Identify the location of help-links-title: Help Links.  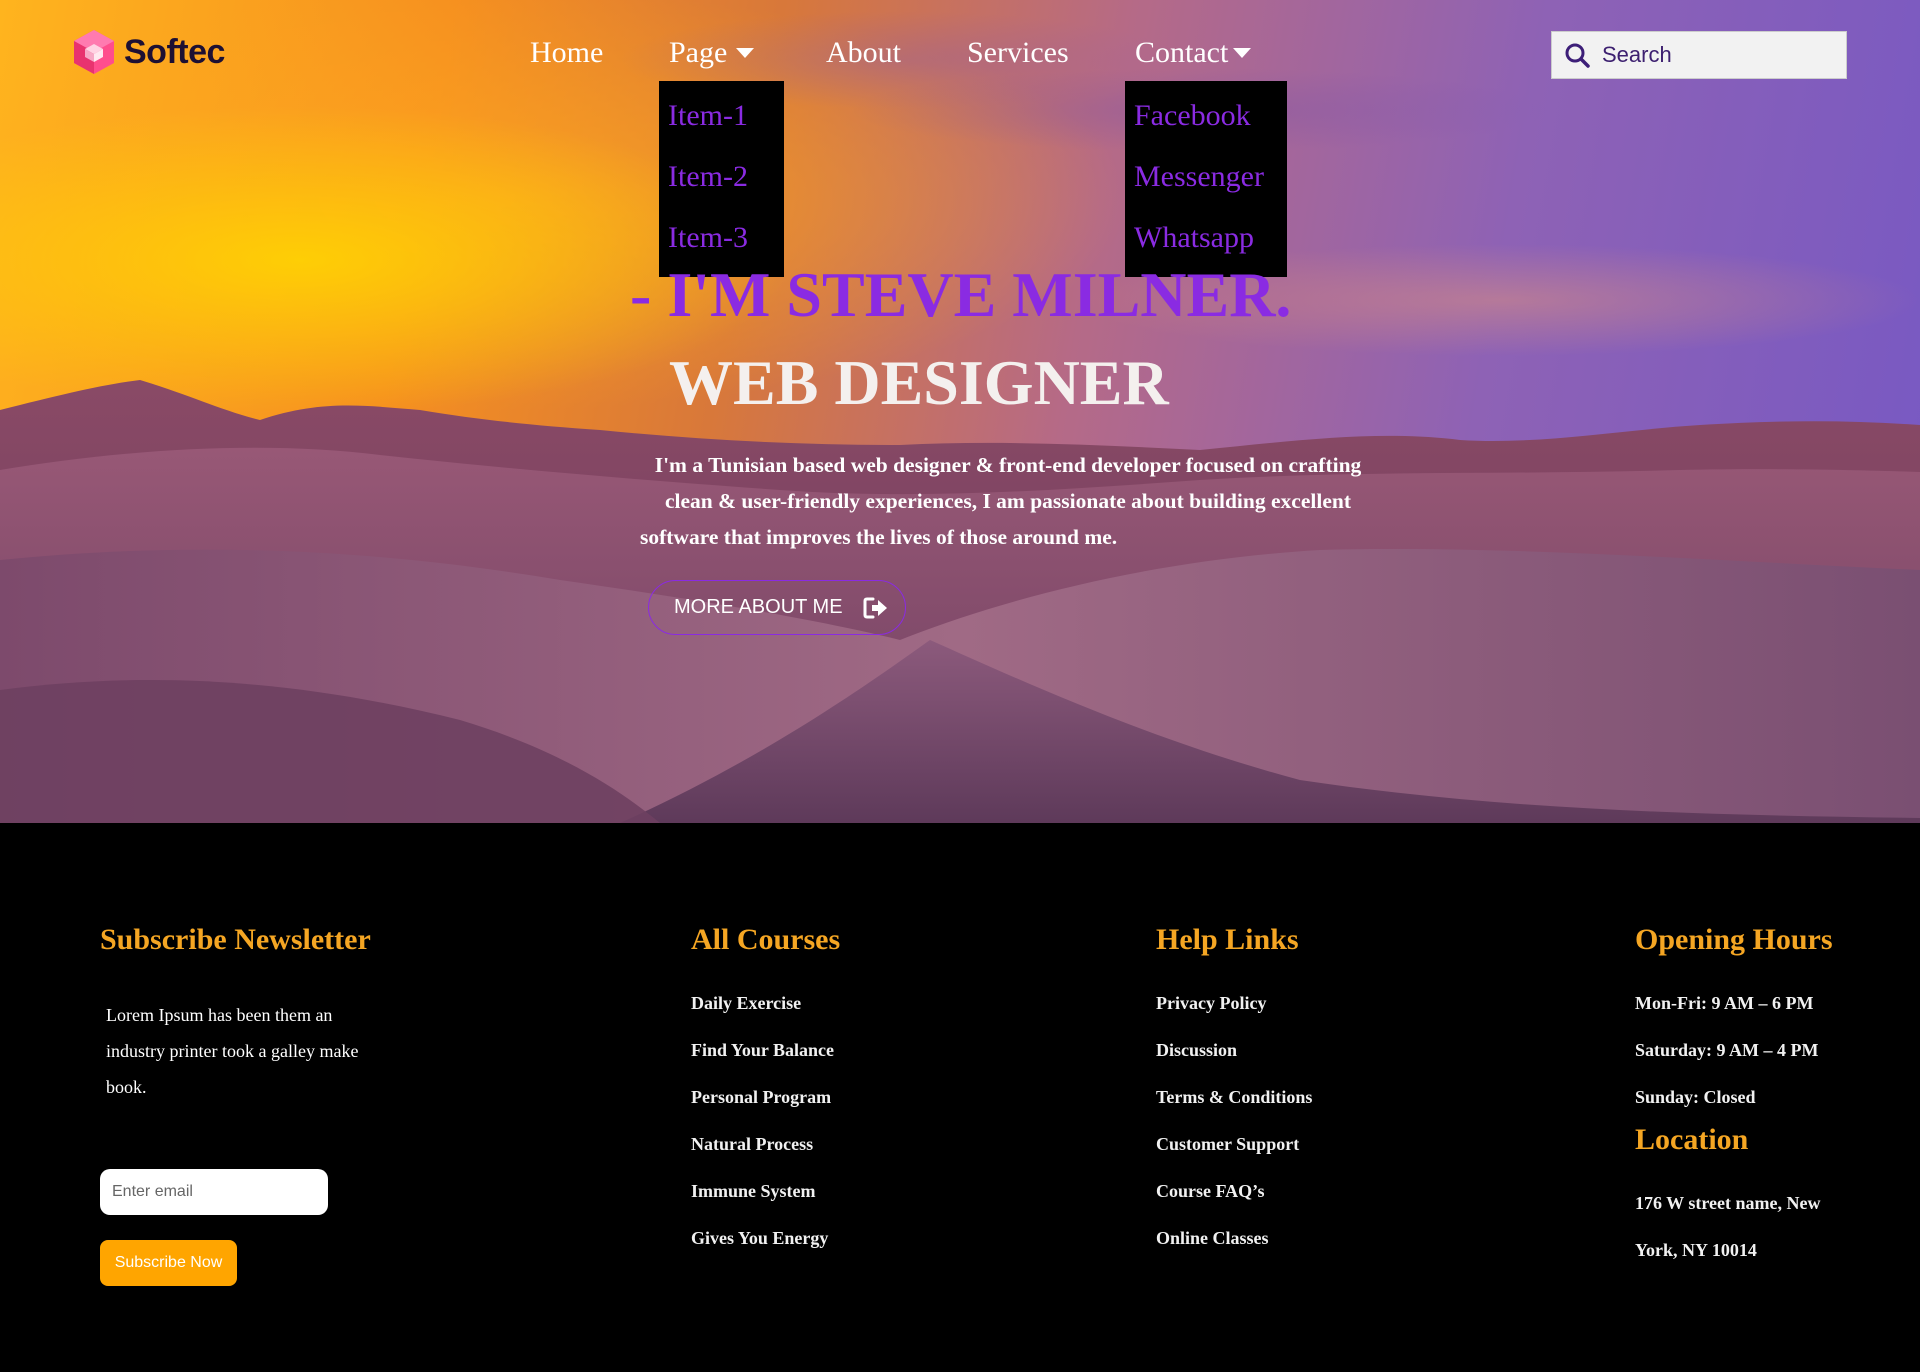
(1227, 939).